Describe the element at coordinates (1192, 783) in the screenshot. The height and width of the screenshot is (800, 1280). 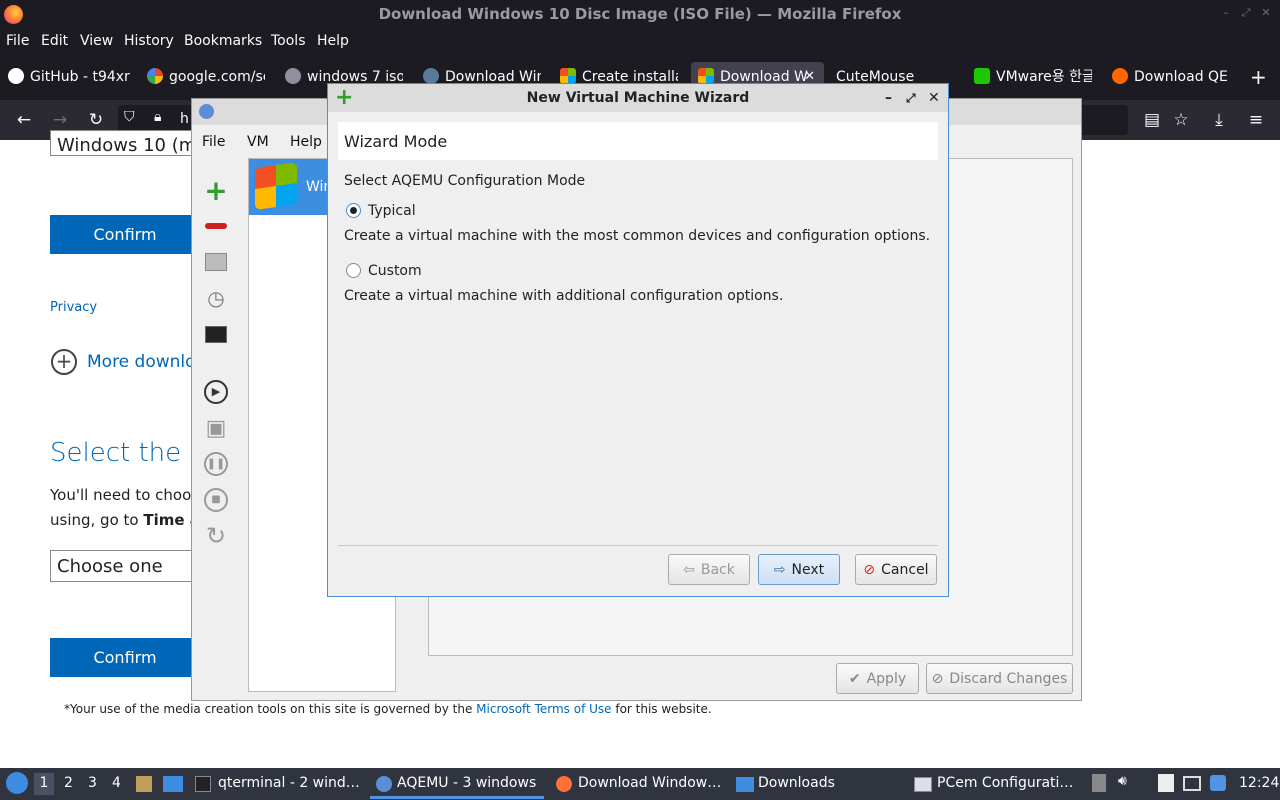
I see `network-icon` at that location.